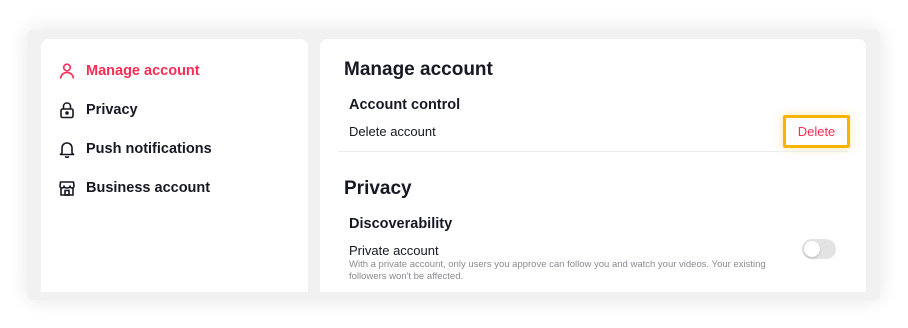  I want to click on subsection-title-discoverability: Discoverability, so click(401, 224).